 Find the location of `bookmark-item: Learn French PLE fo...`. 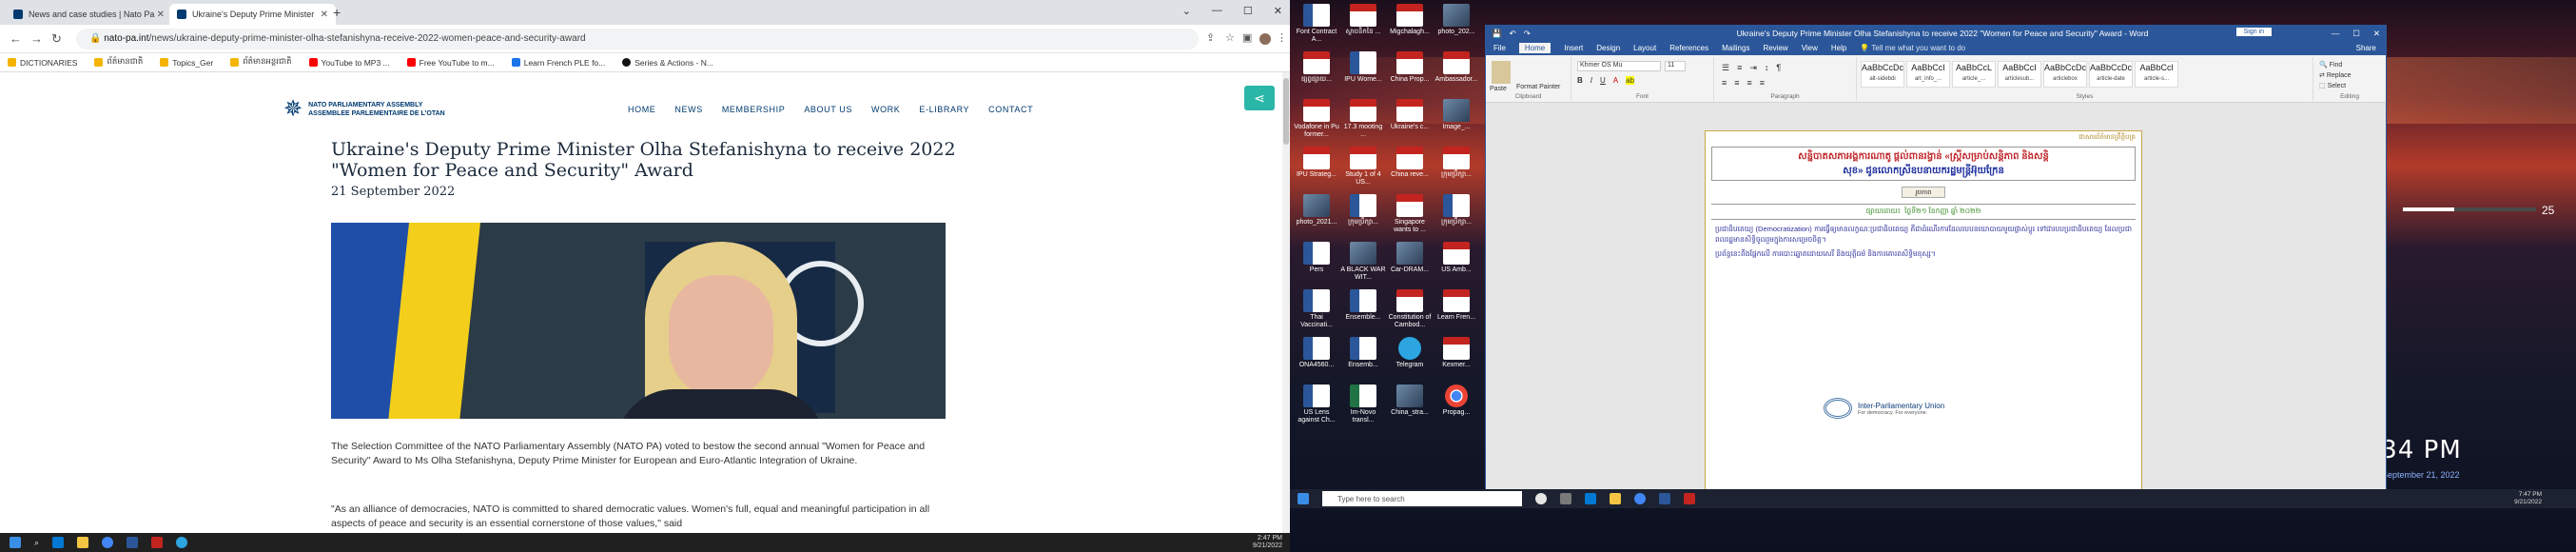

bookmark-item: Learn French PLE fo... is located at coordinates (558, 63).